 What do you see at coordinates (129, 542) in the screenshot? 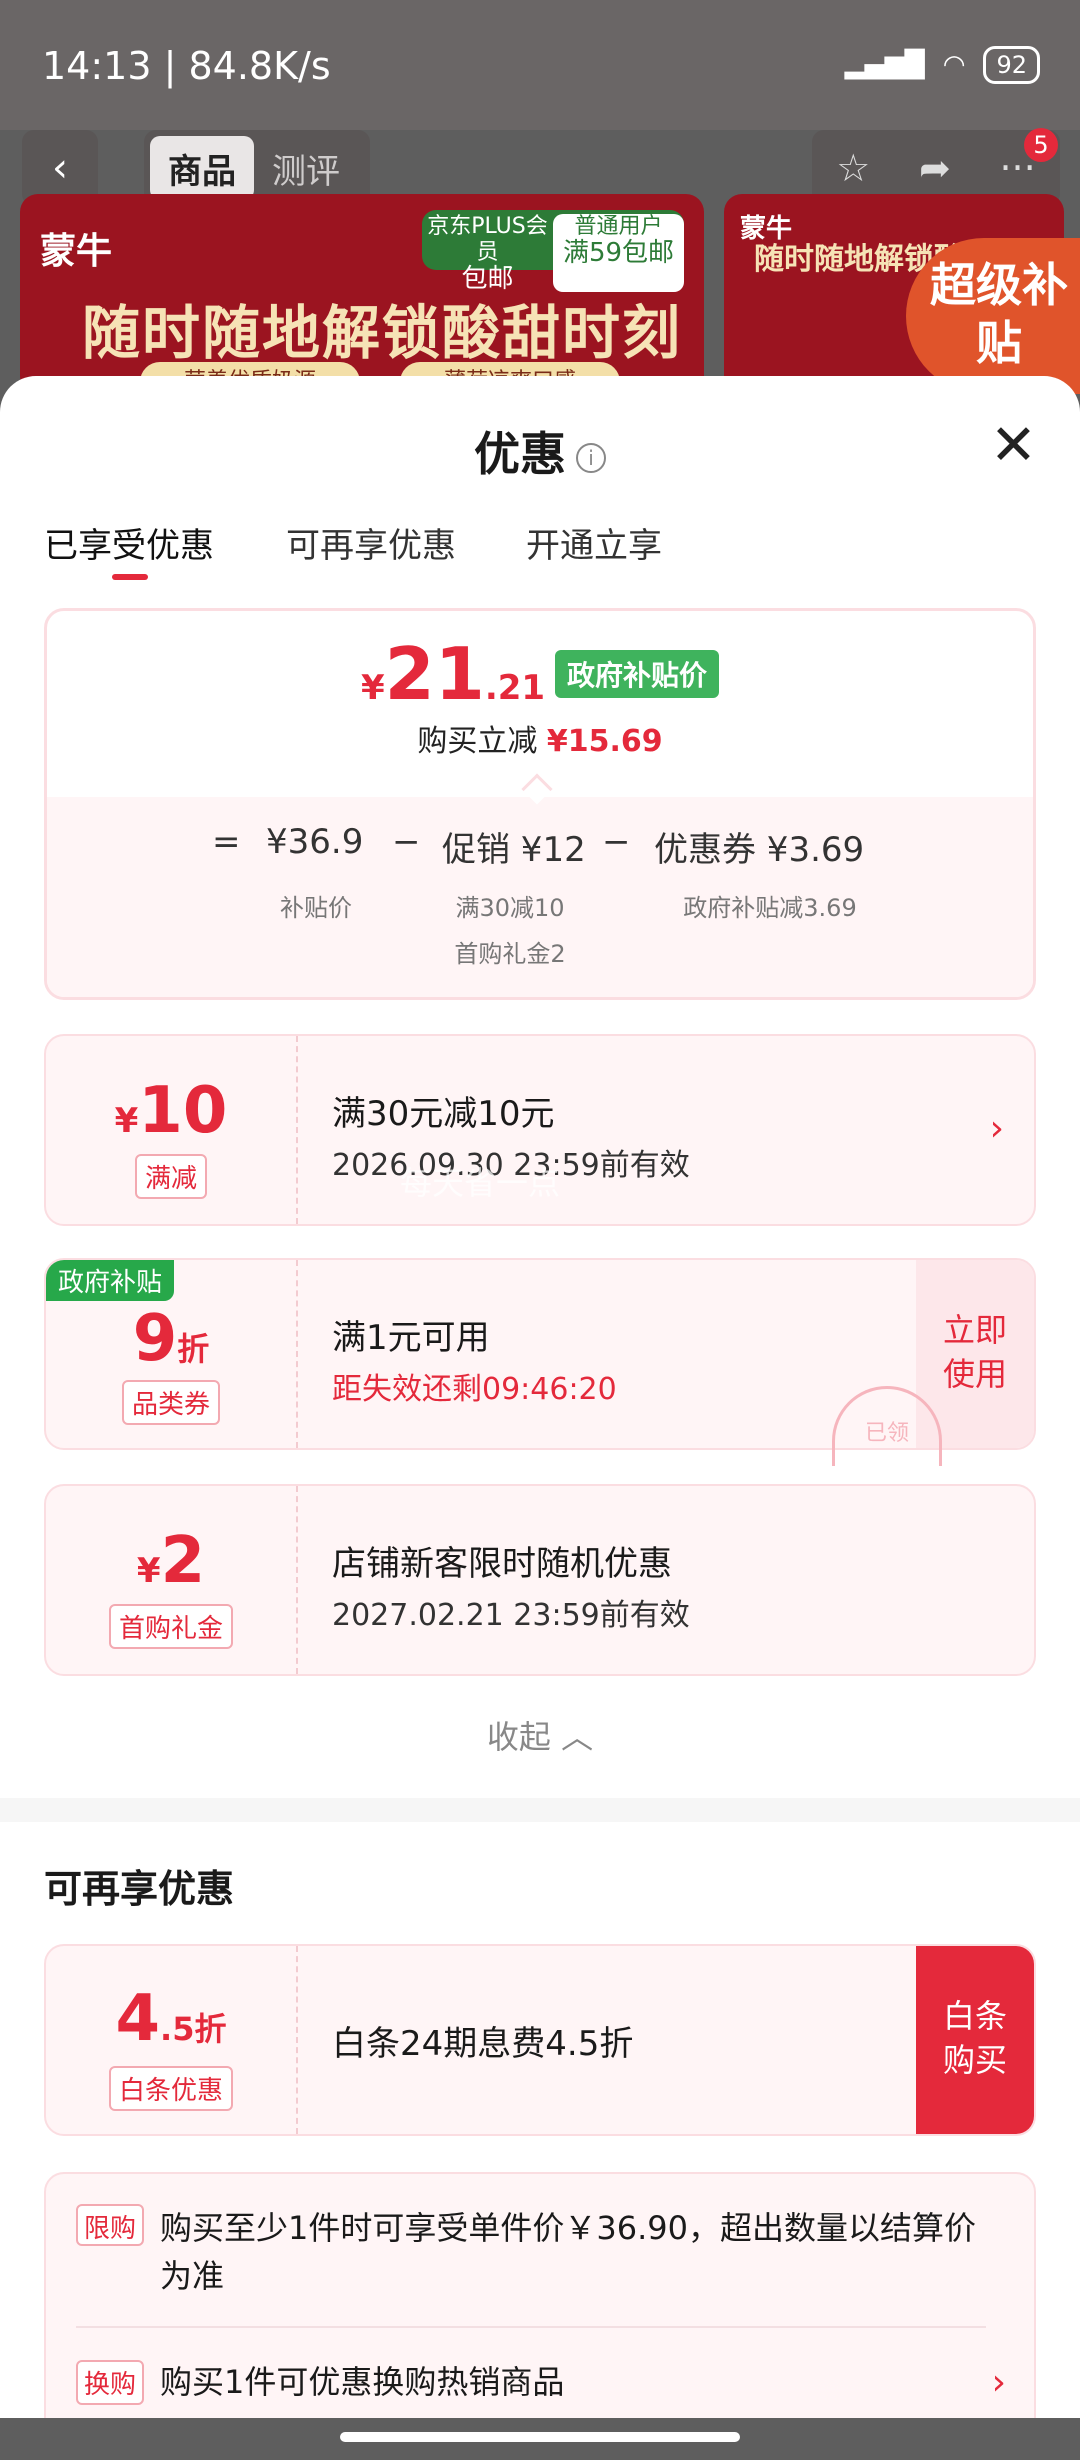
I see `tab-enjoyed: 已享受优惠` at bounding box center [129, 542].